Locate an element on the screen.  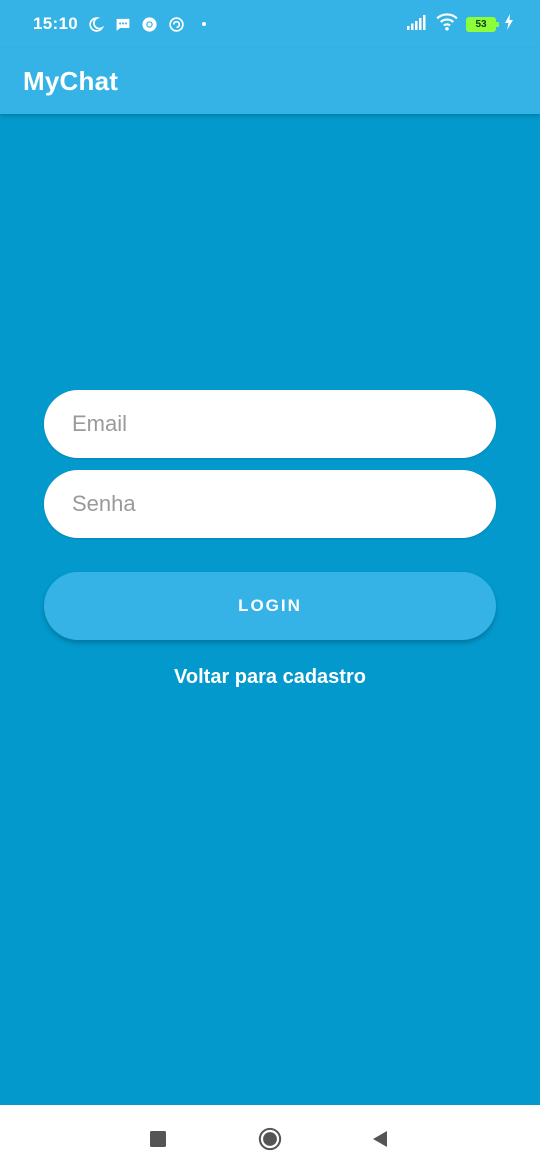
vpn-icon is located at coordinates (177, 24).